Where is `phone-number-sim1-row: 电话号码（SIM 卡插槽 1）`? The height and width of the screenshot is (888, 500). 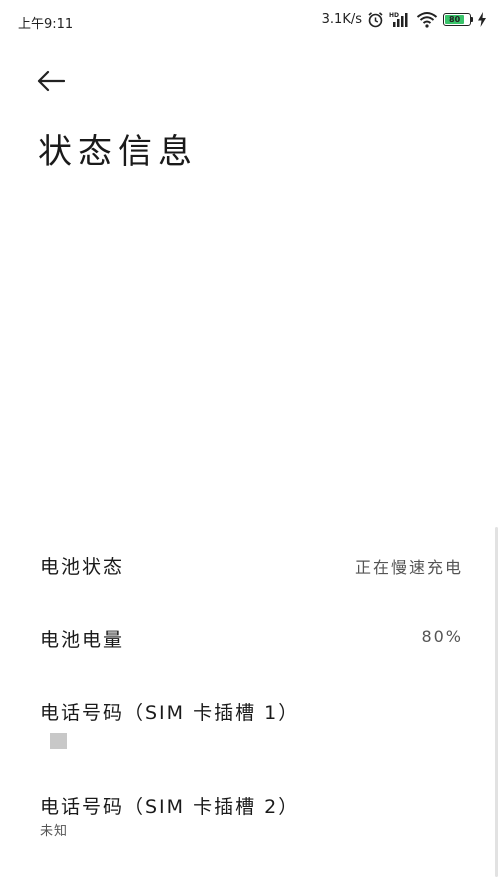
phone-number-sim1-row: 电话号码（SIM 卡插槽 1） is located at coordinates (250, 723).